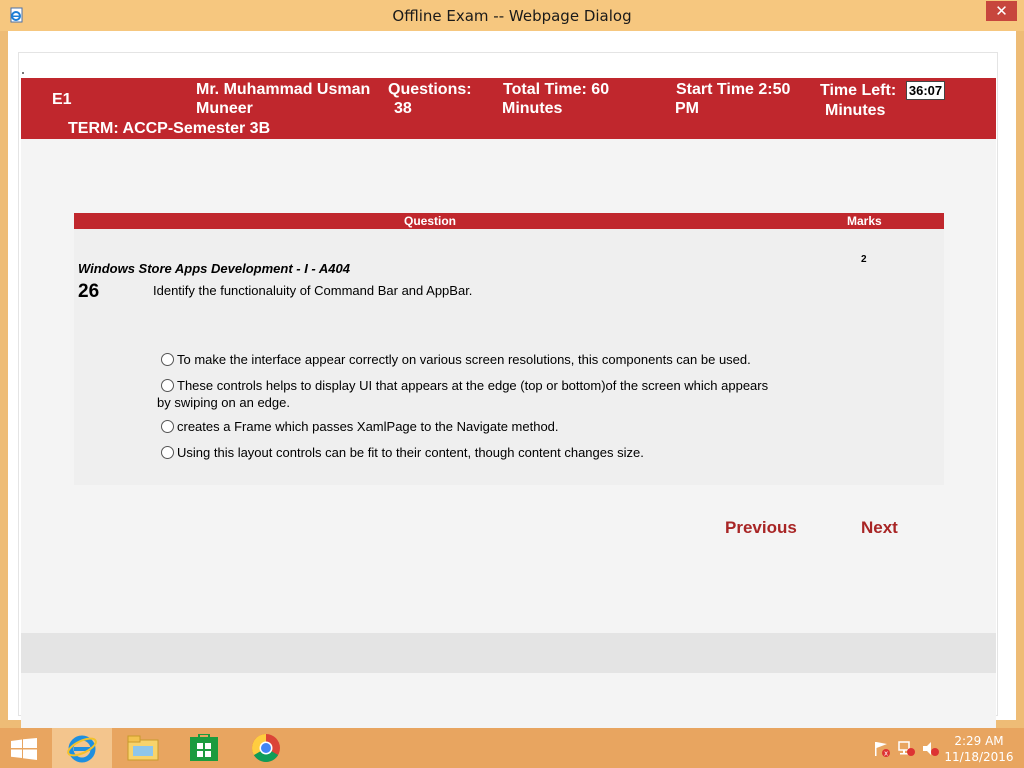 The width and height of the screenshot is (1024, 768). Describe the element at coordinates (532, 108) in the screenshot. I see `total-time-unit: Minutes` at that location.